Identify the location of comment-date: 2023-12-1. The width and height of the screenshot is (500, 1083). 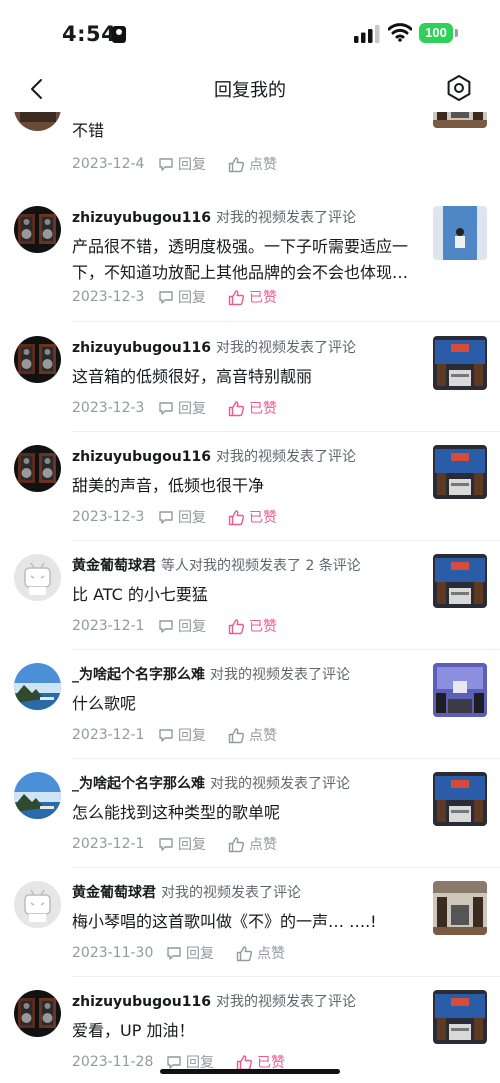
(108, 844).